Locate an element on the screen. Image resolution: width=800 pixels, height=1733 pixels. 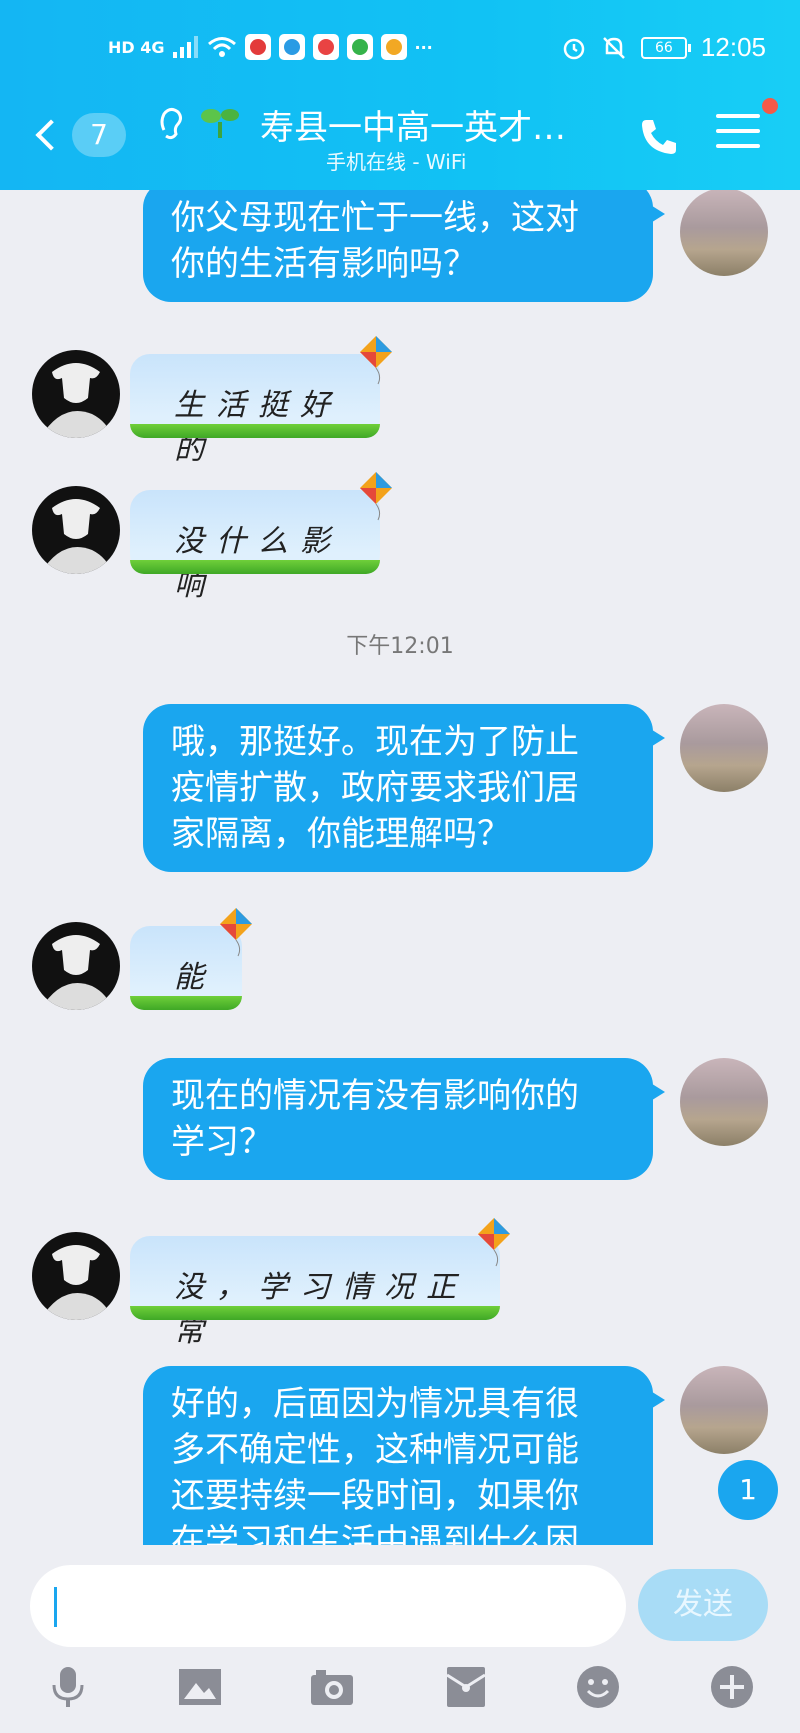
message-outgoing: 你父母现在忙于一线，这对 你的生活有影响吗？ is located at coordinates (400, 250).